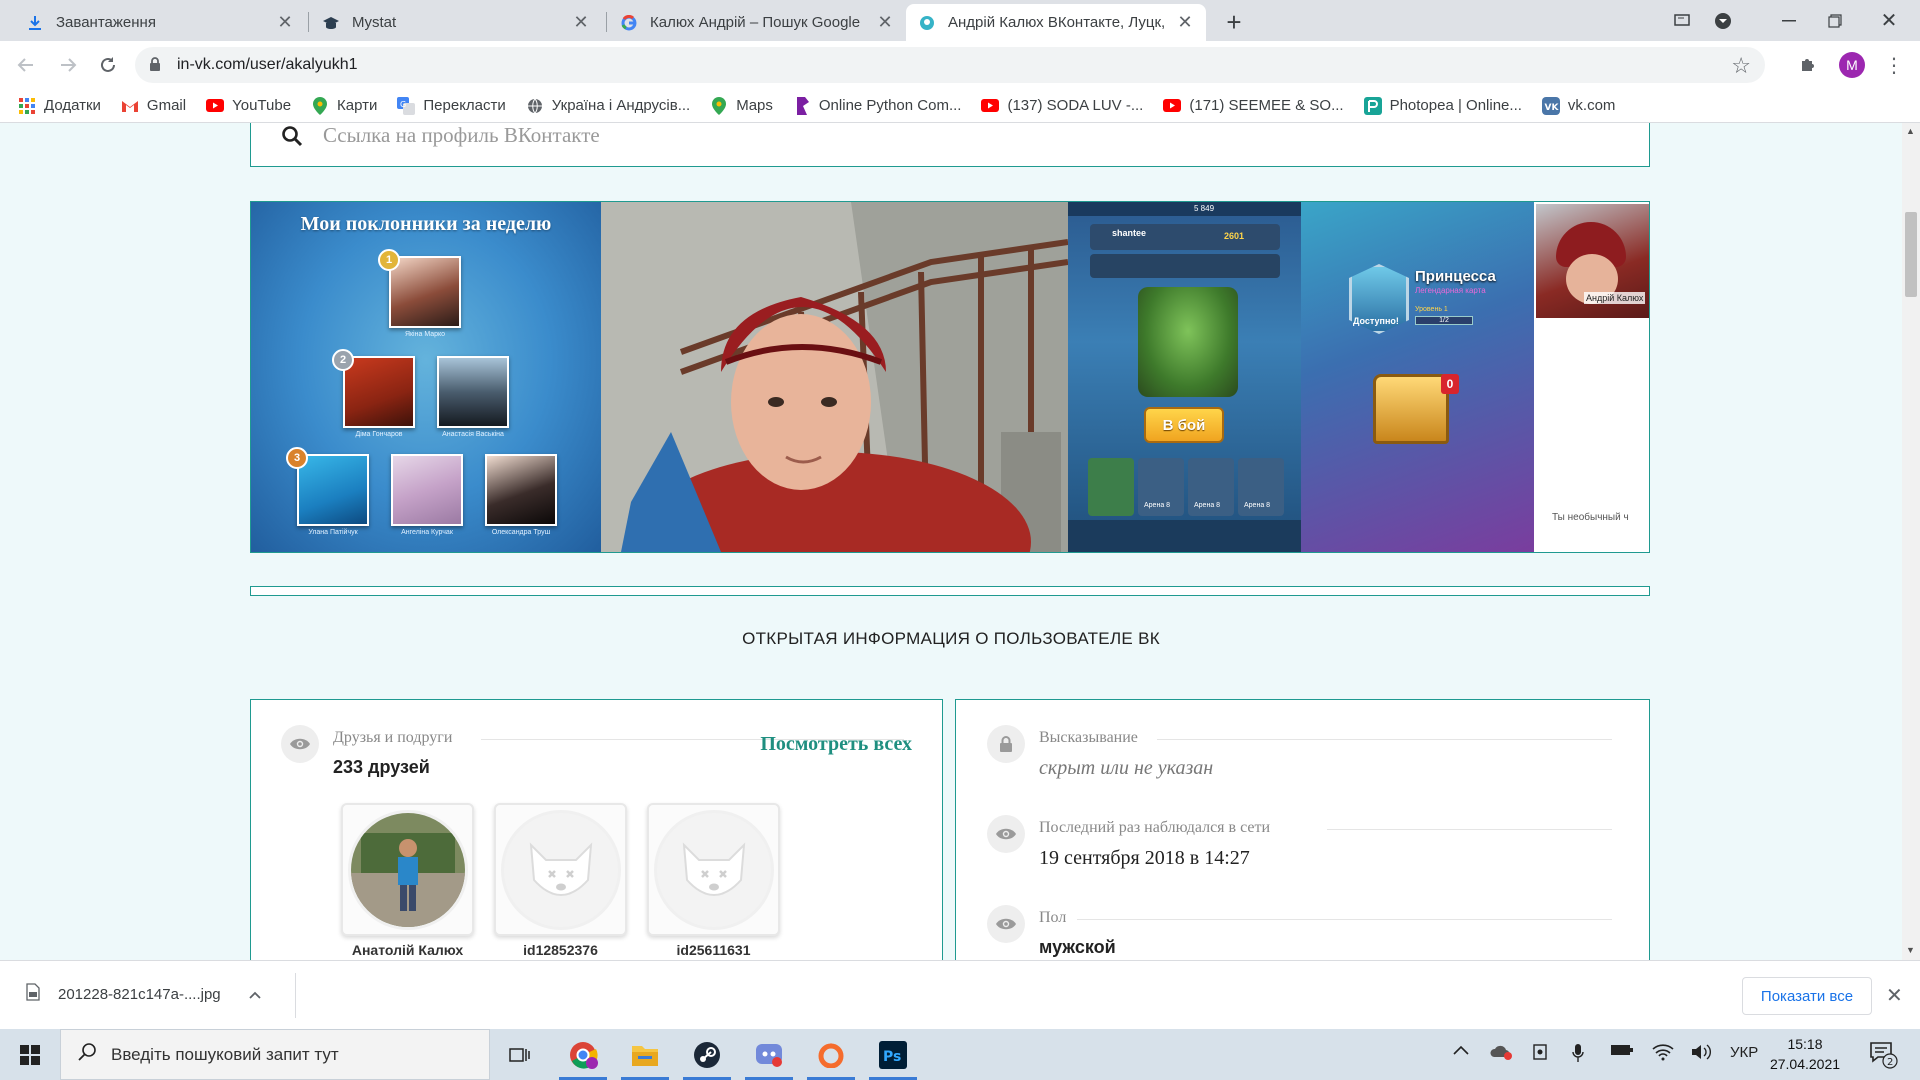 The width and height of the screenshot is (1920, 1080). Describe the element at coordinates (456, 22) in the screenshot. I see `tab-mystat: Mystat ✕` at that location.